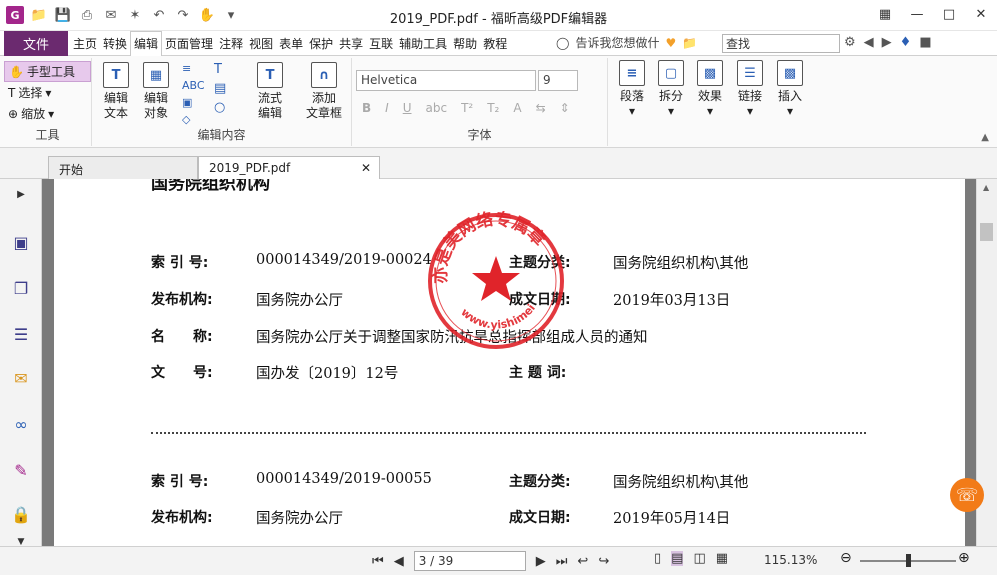  I want to click on gear-icon: ⚙, so click(850, 42).